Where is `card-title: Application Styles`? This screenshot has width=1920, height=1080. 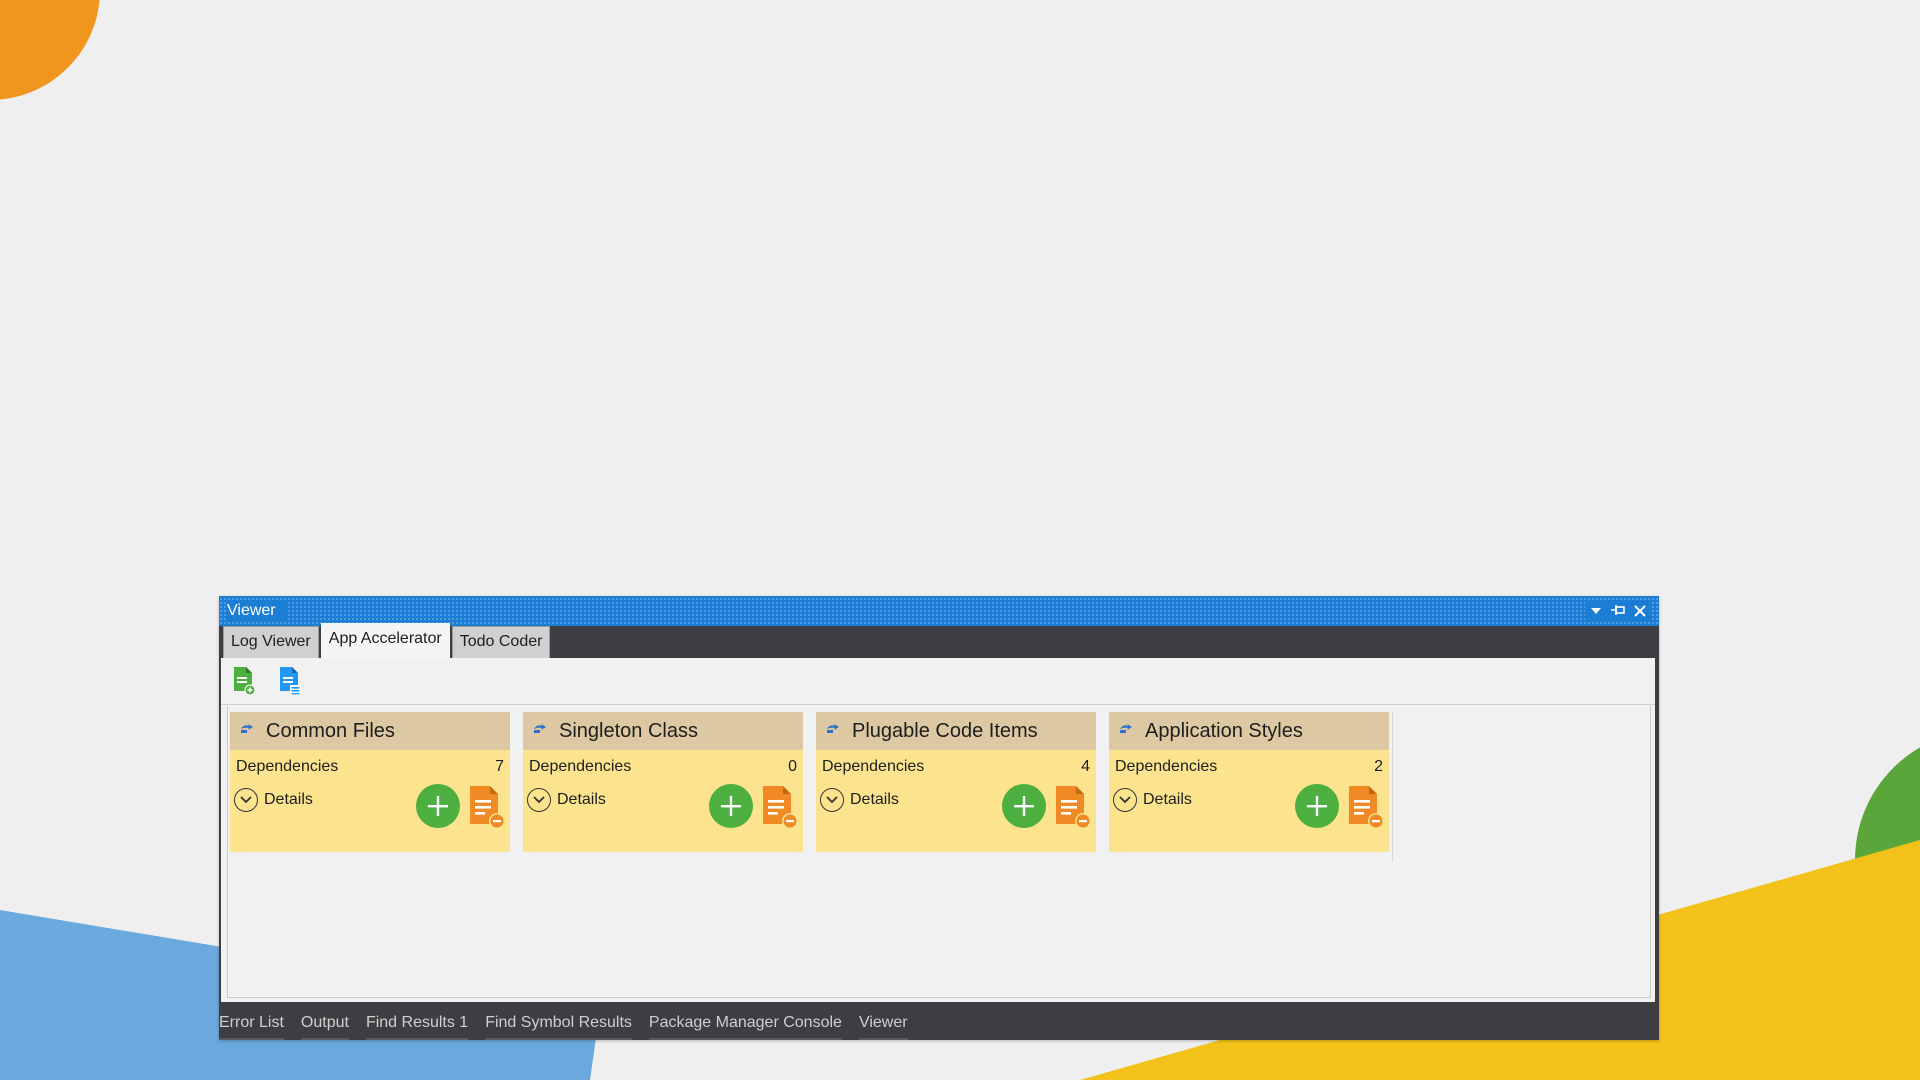
card-title: Application Styles is located at coordinates (1224, 730).